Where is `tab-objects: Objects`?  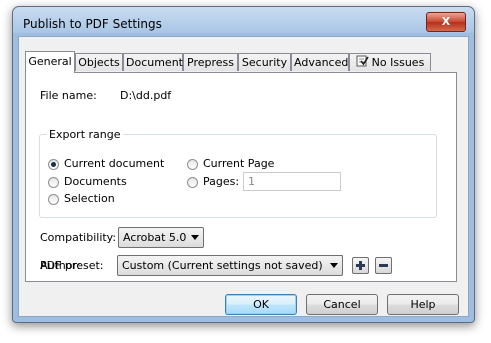 tab-objects: Objects is located at coordinates (99, 62).